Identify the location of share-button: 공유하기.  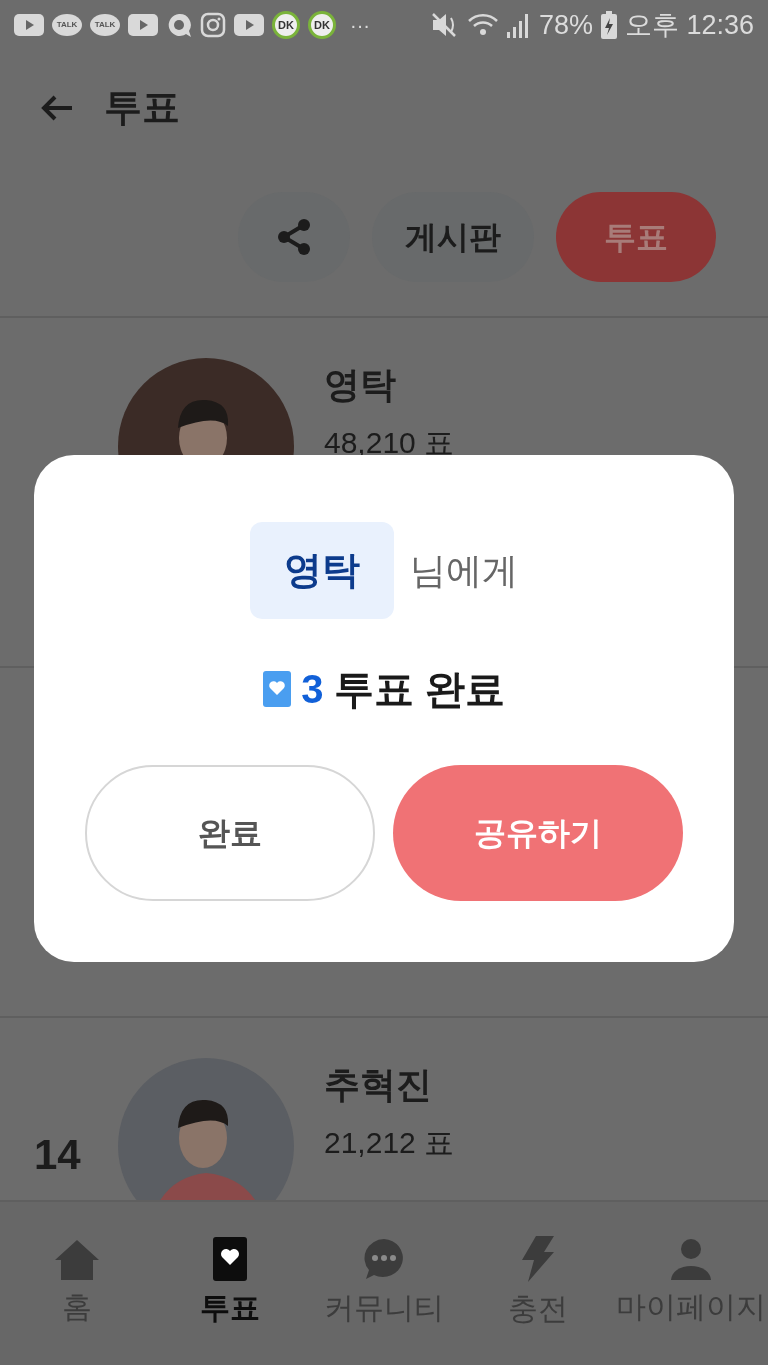
(538, 833).